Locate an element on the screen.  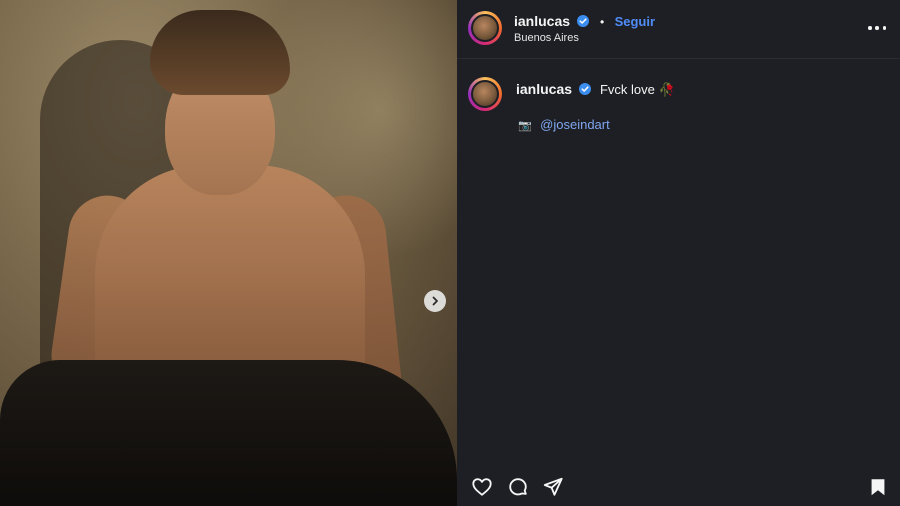
more-options-button is located at coordinates (877, 28).